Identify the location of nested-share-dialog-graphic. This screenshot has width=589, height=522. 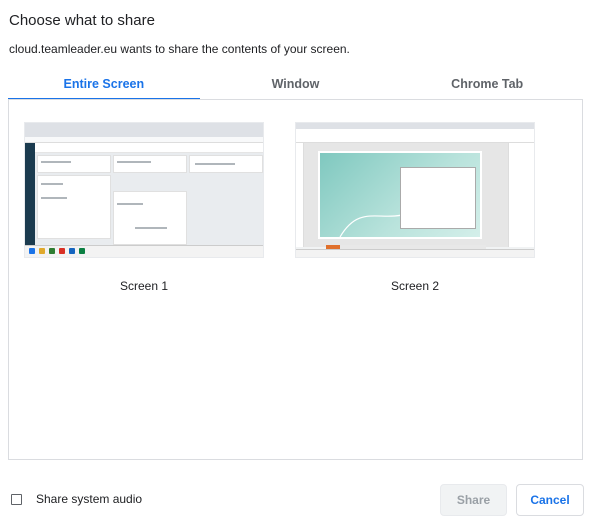
(438, 198).